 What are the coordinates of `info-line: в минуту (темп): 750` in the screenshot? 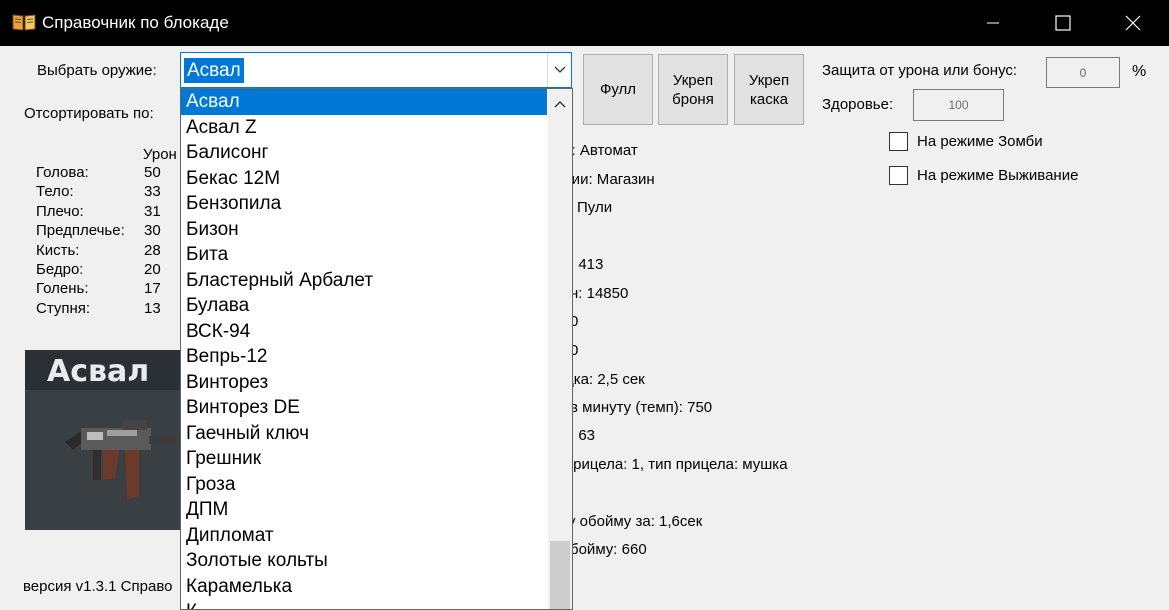 It's located at (641, 407).